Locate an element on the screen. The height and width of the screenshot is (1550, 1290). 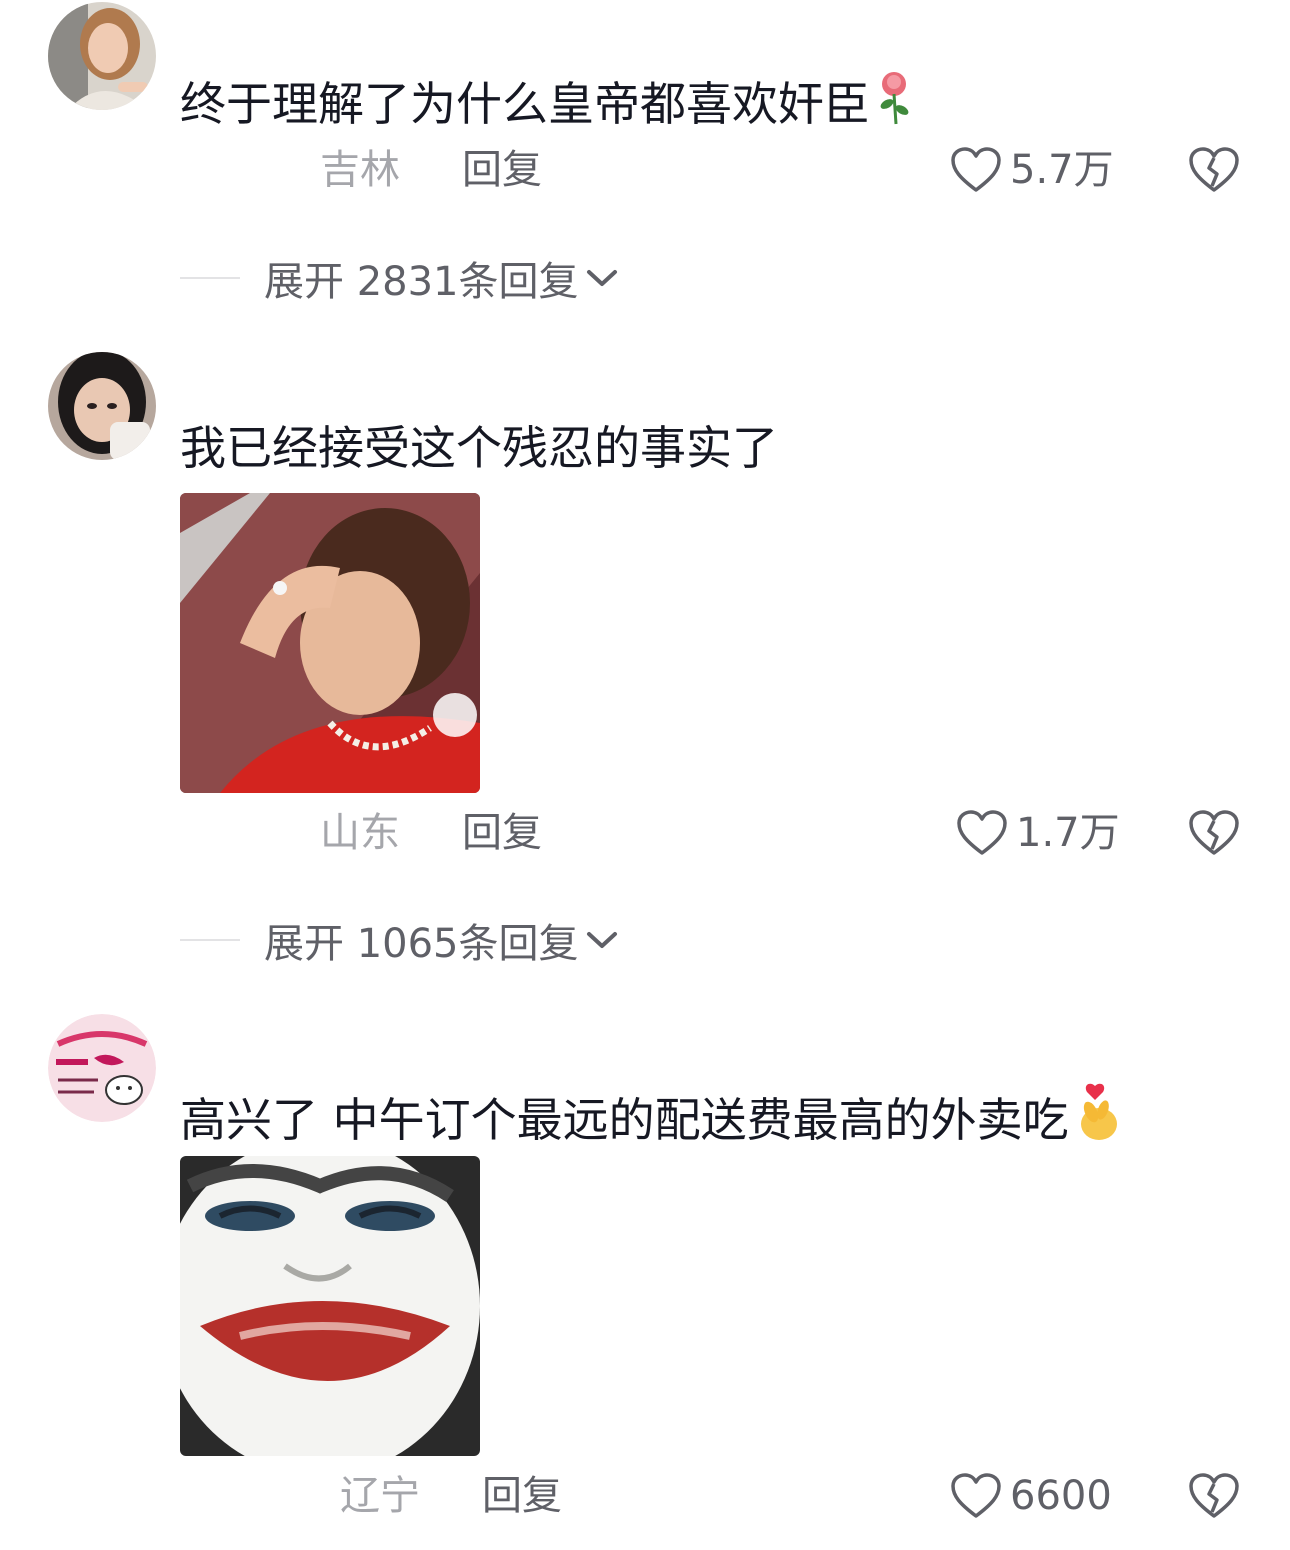
comment-text: 高兴了 中午订个最远的配送费最高的外卖吃 is located at coordinates (650, 1119).